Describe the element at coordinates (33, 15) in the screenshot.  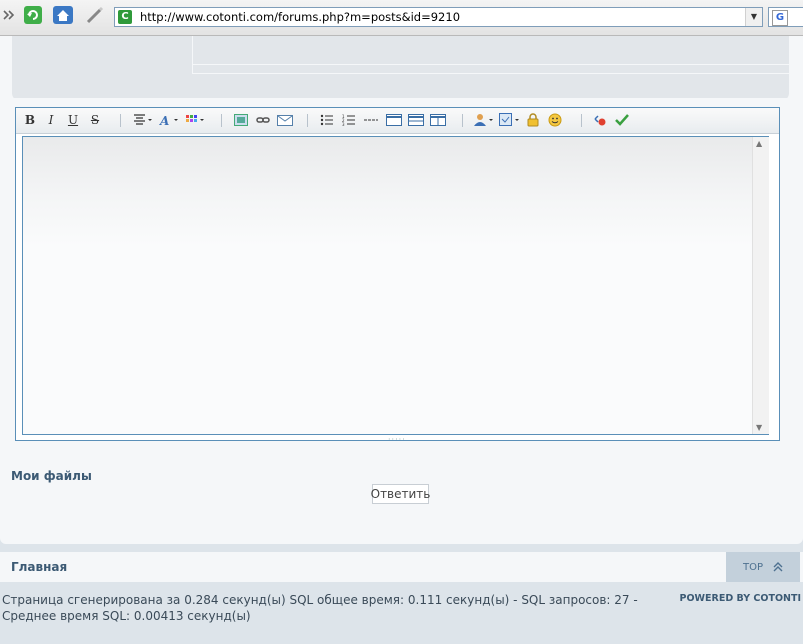
I see `reload-icon` at that location.